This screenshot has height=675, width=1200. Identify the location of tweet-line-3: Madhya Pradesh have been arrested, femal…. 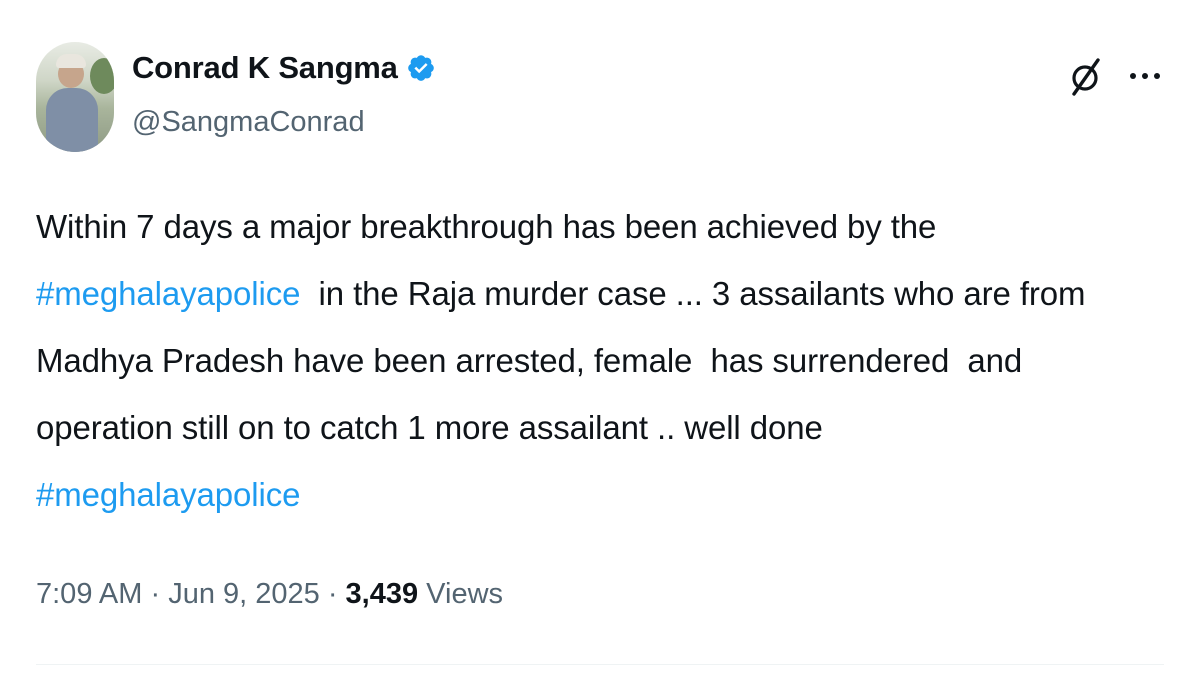
(529, 360).